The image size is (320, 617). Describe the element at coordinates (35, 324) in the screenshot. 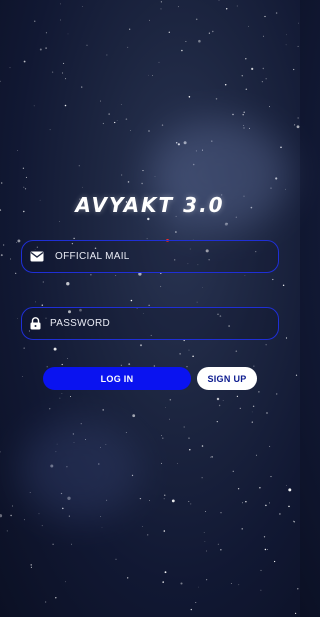

I see `lock-icon` at that location.